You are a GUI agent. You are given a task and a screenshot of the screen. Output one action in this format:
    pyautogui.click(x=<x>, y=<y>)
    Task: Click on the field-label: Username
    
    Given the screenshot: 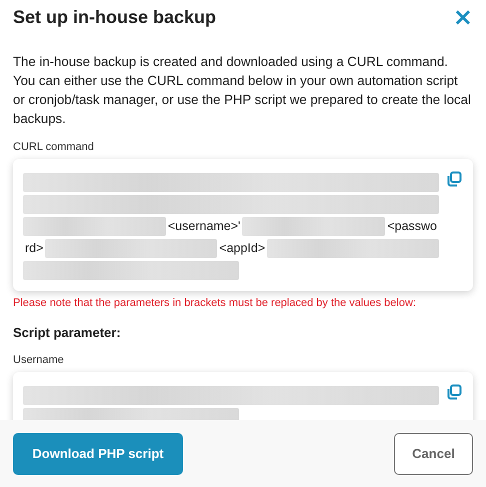 What is the action you would take?
    pyautogui.click(x=39, y=360)
    